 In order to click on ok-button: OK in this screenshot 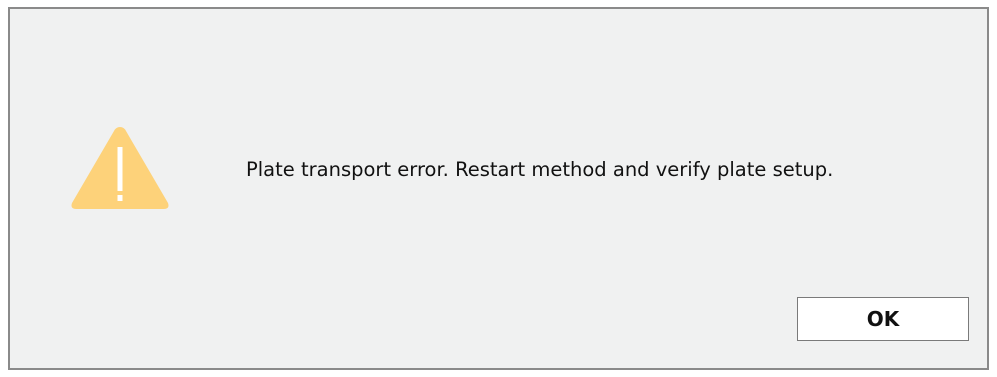, I will do `click(883, 319)`.